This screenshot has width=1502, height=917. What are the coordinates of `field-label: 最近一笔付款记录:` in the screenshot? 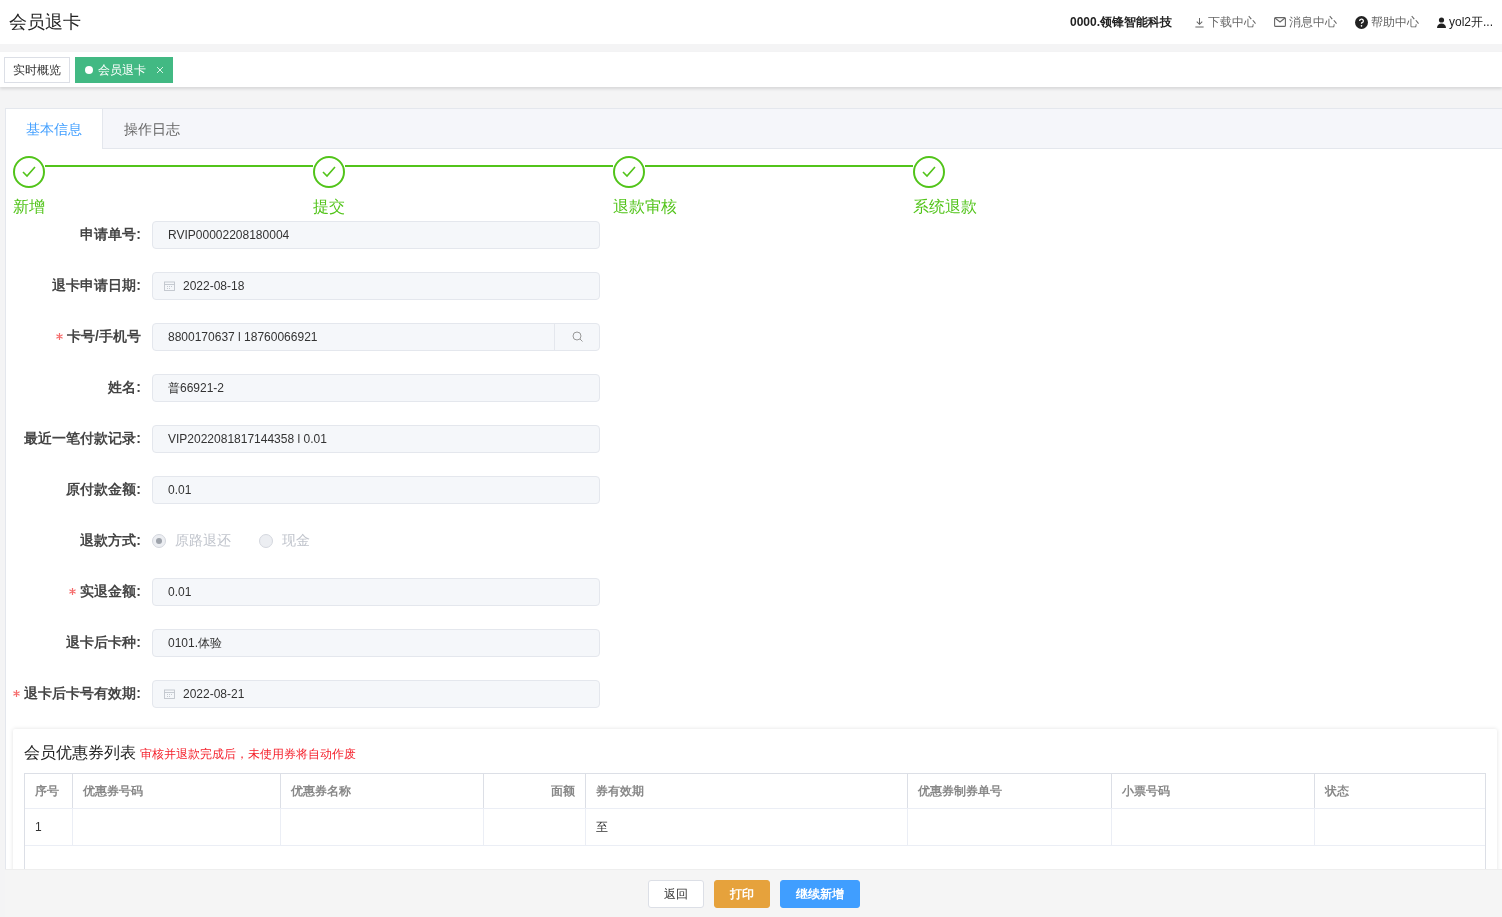 It's located at (82, 438).